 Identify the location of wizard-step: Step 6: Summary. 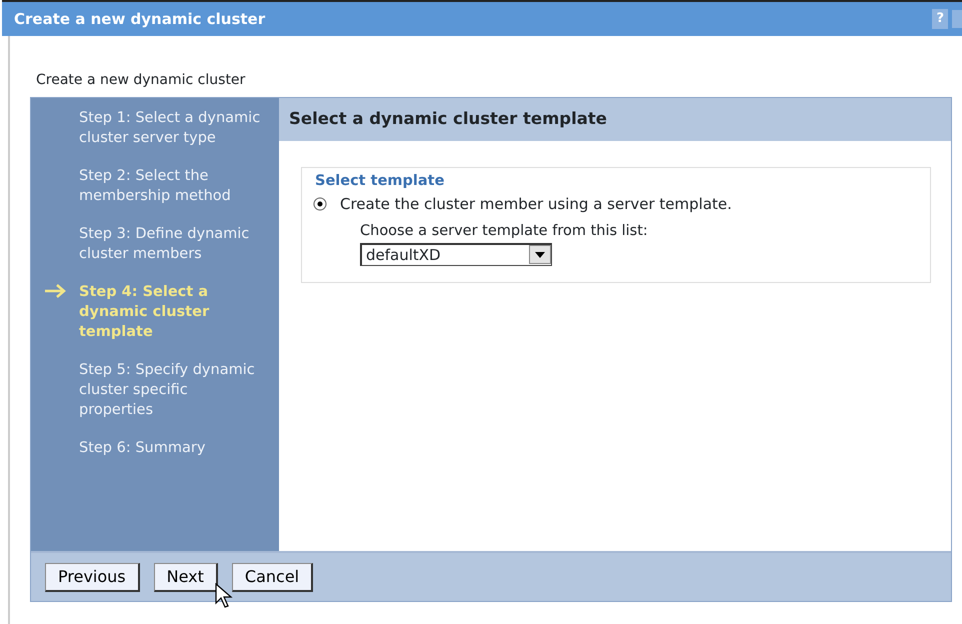
(155, 457).